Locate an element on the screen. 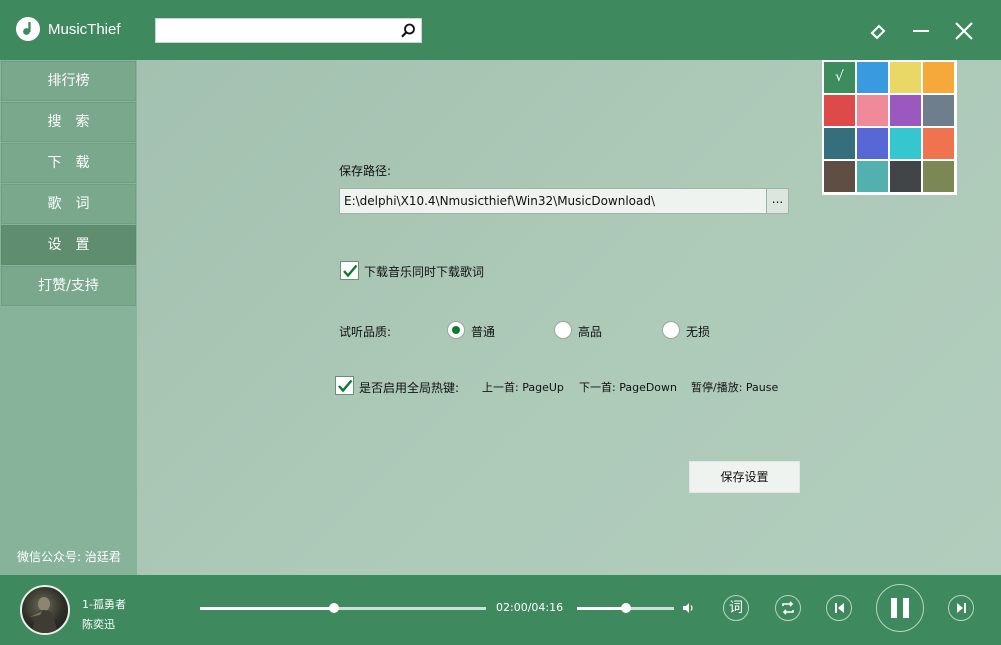  hotkey-prev-text: 上一首: PageUp is located at coordinates (523, 387).